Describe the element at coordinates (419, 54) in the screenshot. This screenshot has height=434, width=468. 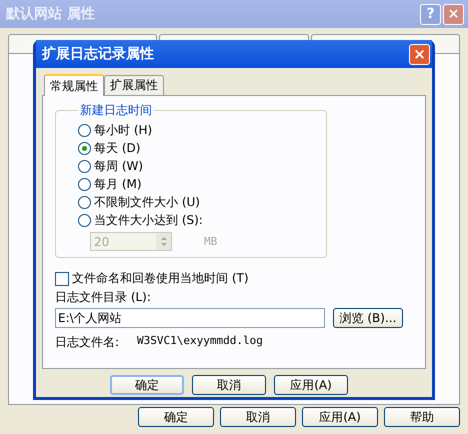
I see `close-button: ×` at that location.